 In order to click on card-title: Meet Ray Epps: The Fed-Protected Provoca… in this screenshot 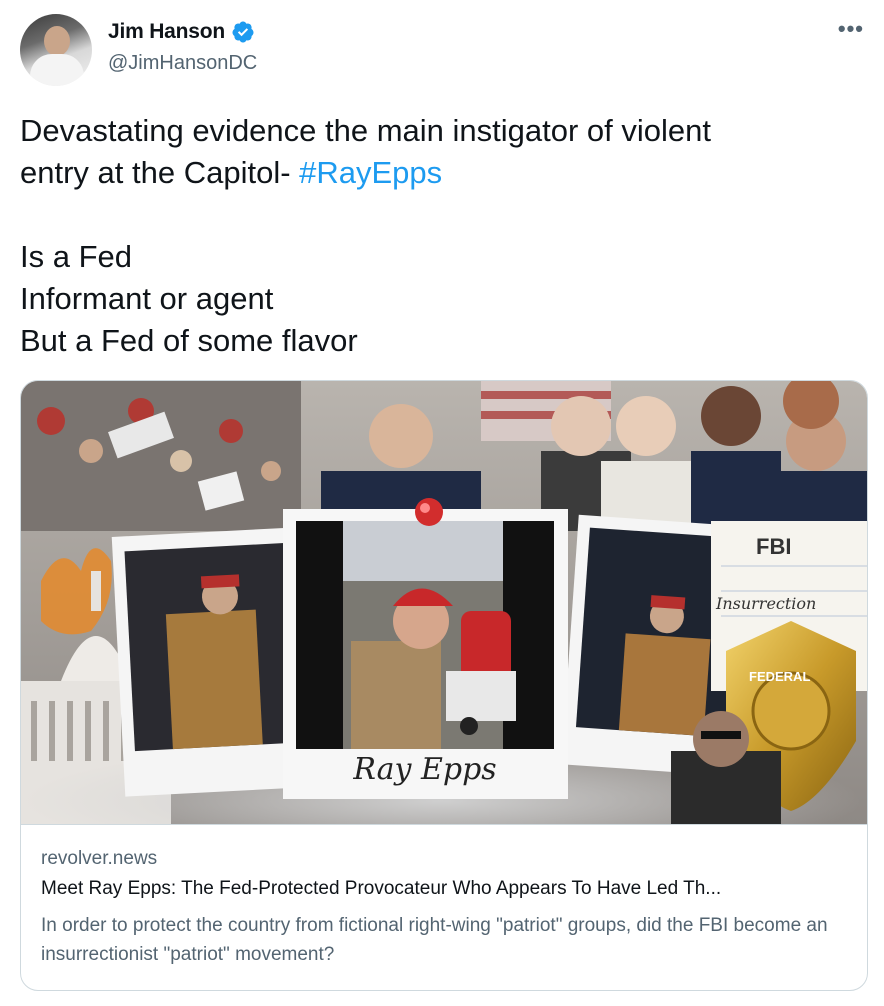, I will do `click(446, 889)`.